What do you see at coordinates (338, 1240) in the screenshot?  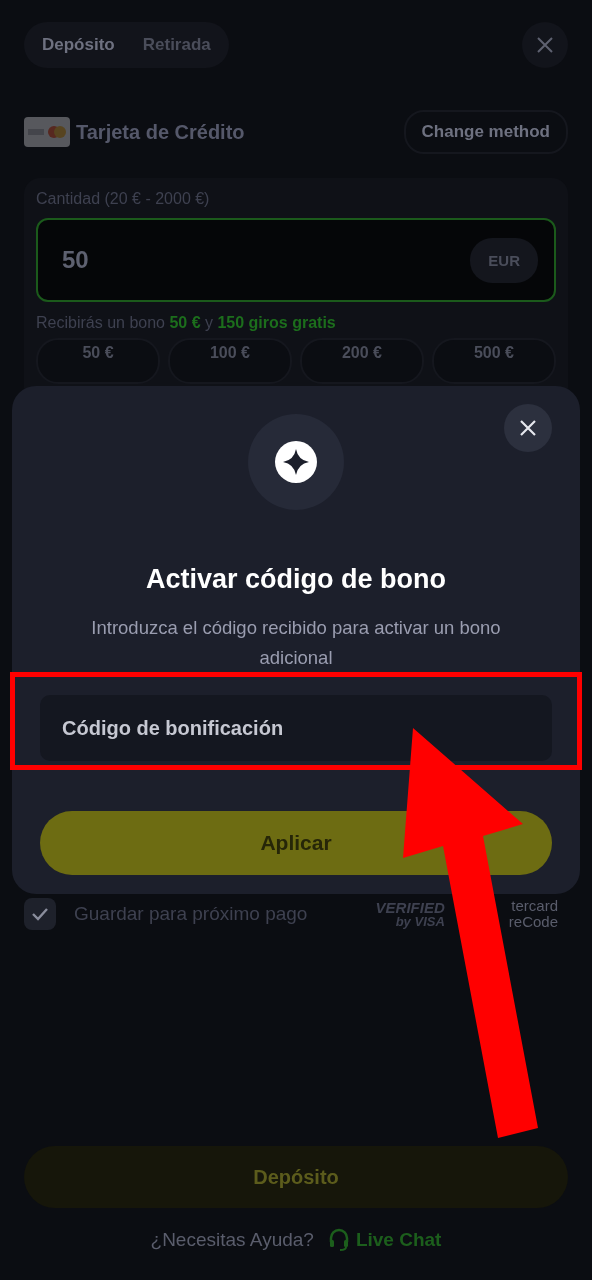 I see `headset-icon` at bounding box center [338, 1240].